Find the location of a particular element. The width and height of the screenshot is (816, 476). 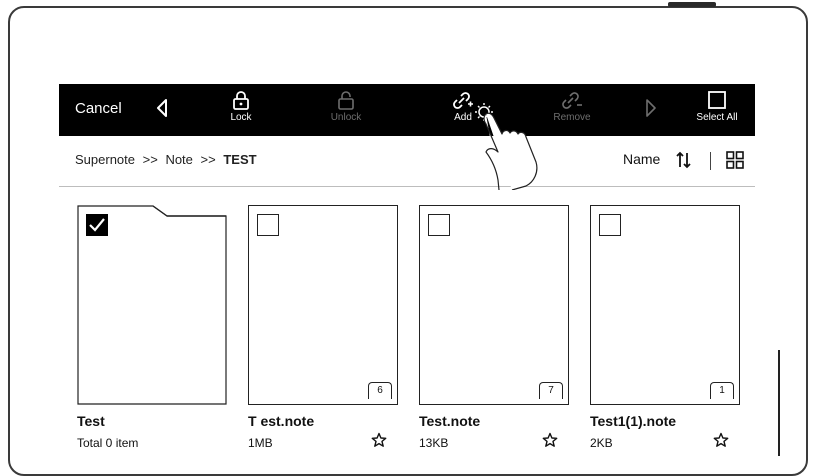

item-meta: Total 0 item is located at coordinates (108, 443).